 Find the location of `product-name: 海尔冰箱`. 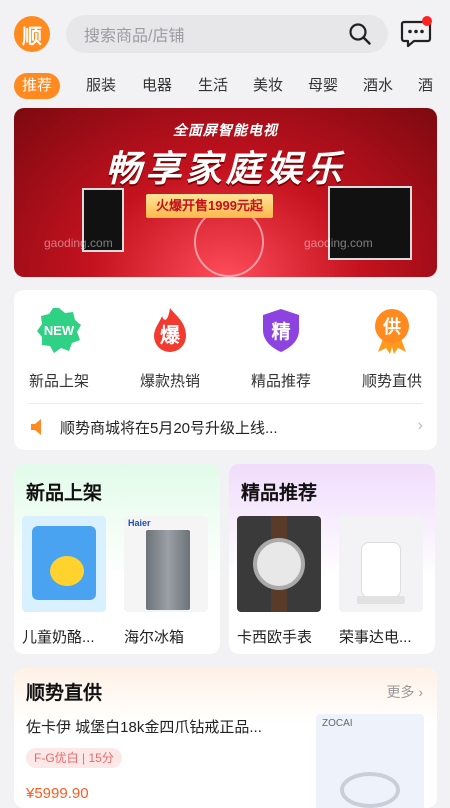

product-name: 海尔冰箱 is located at coordinates (154, 637).